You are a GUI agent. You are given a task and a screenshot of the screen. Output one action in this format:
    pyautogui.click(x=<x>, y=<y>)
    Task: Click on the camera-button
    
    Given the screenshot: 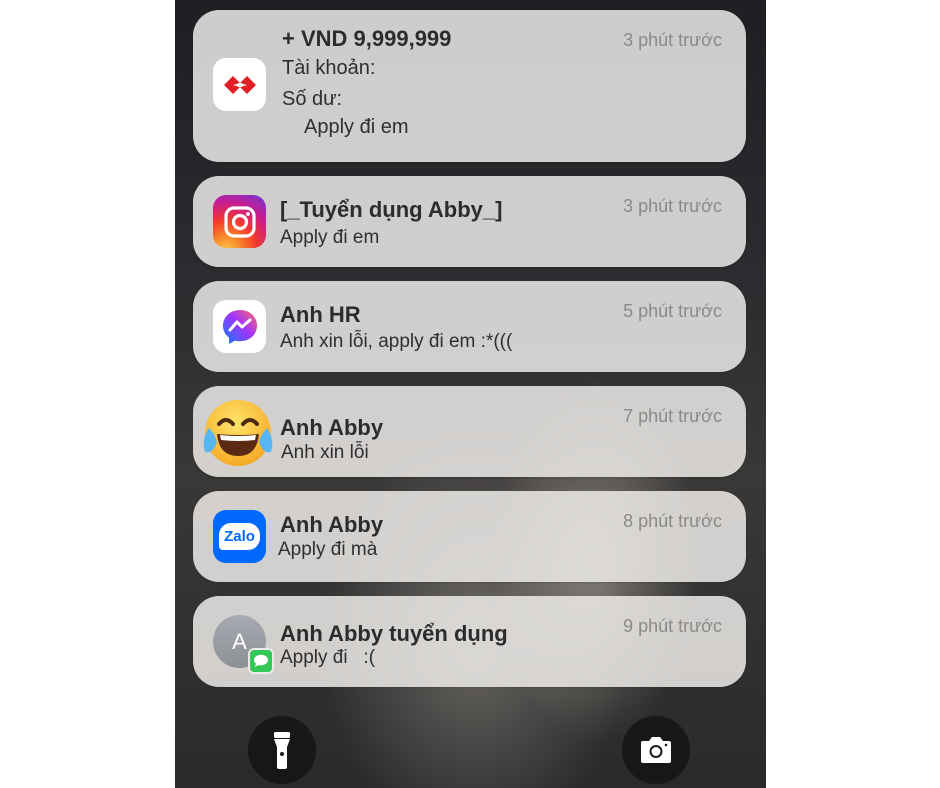 What is the action you would take?
    pyautogui.click(x=656, y=750)
    